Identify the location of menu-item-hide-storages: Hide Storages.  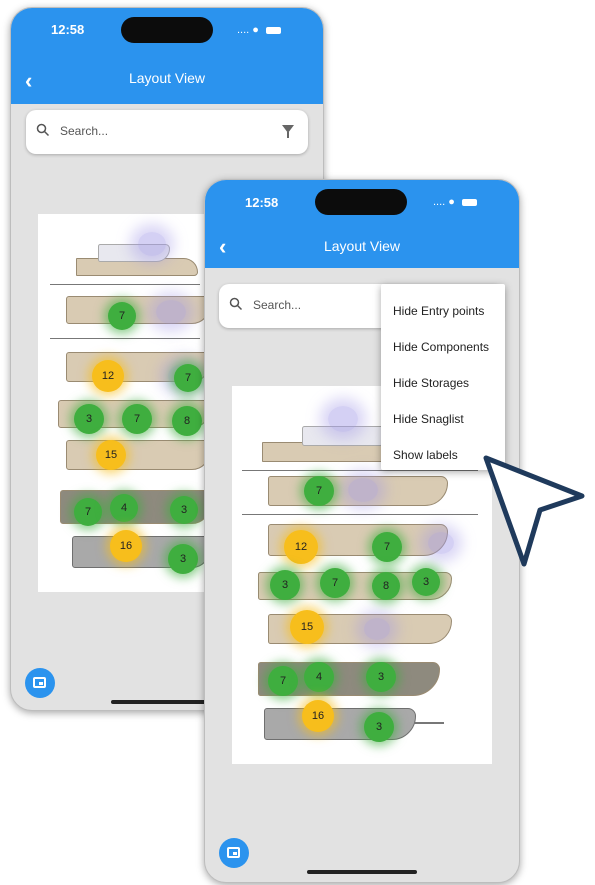
(431, 383).